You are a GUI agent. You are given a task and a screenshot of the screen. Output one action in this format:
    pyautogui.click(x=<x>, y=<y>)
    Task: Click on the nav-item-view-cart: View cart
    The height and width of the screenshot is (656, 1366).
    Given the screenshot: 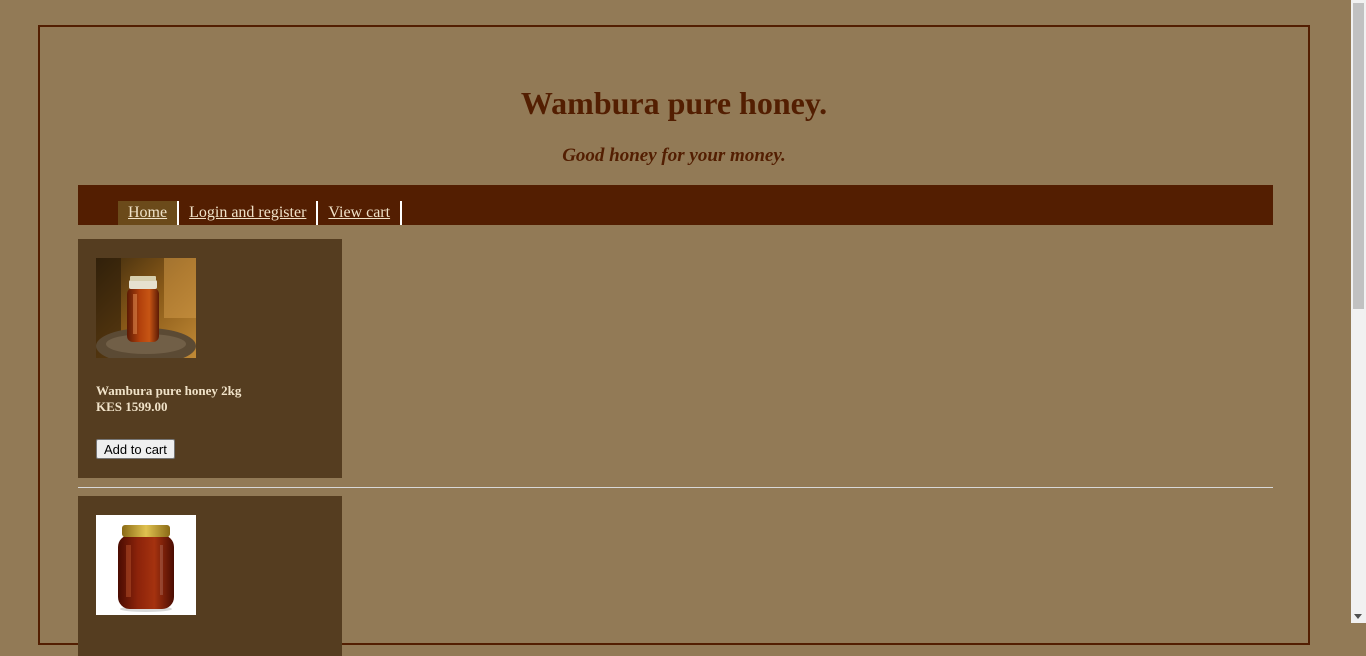 What is the action you would take?
    pyautogui.click(x=360, y=213)
    